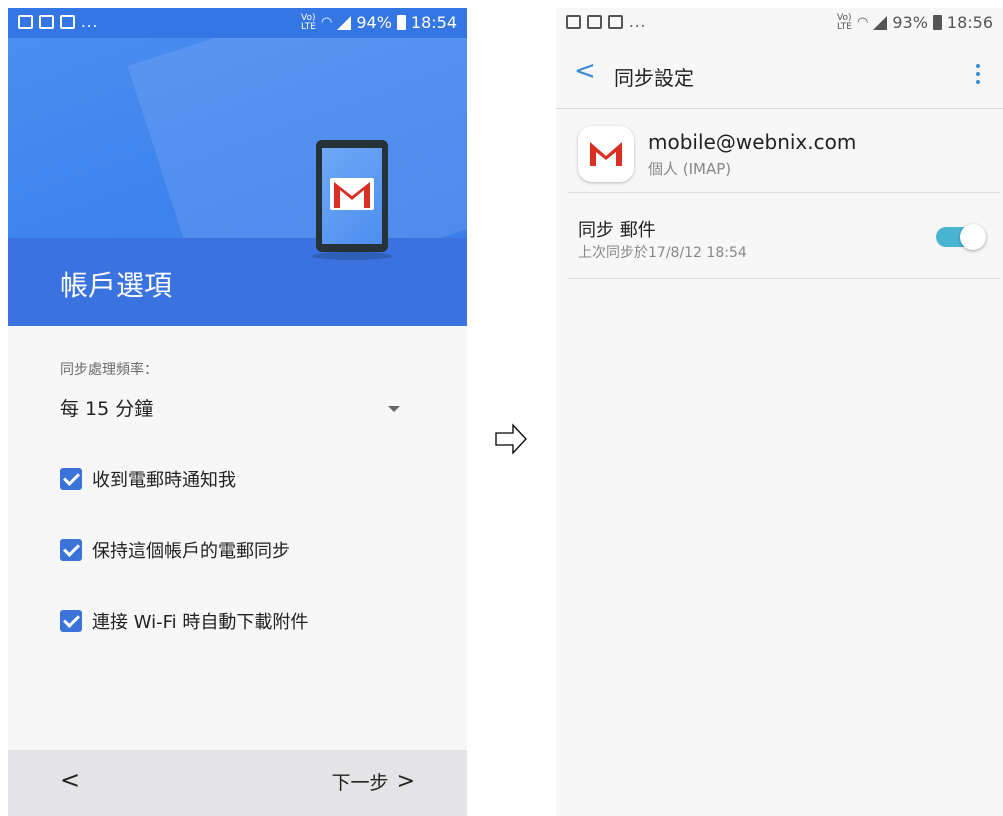  Describe the element at coordinates (969, 22) in the screenshot. I see `clock: 18:56` at that location.